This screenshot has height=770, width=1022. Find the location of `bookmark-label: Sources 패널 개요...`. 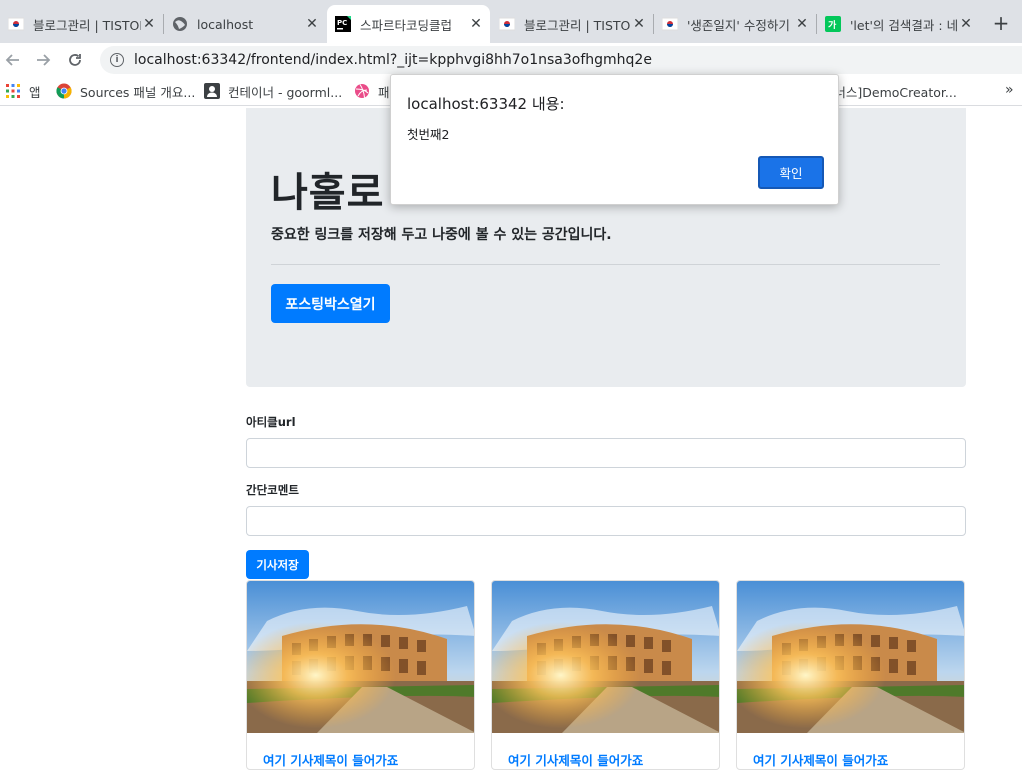

bookmark-label: Sources 패널 개요... is located at coordinates (138, 92).